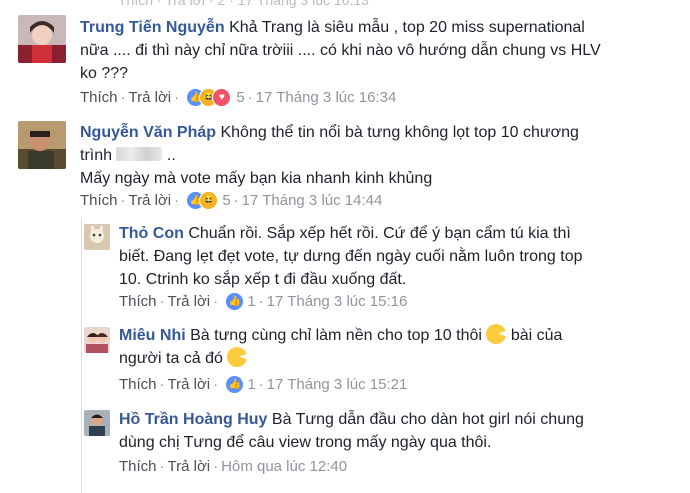 The width and height of the screenshot is (690, 493). I want to click on reply-text-line1b: bài của, so click(536, 335).